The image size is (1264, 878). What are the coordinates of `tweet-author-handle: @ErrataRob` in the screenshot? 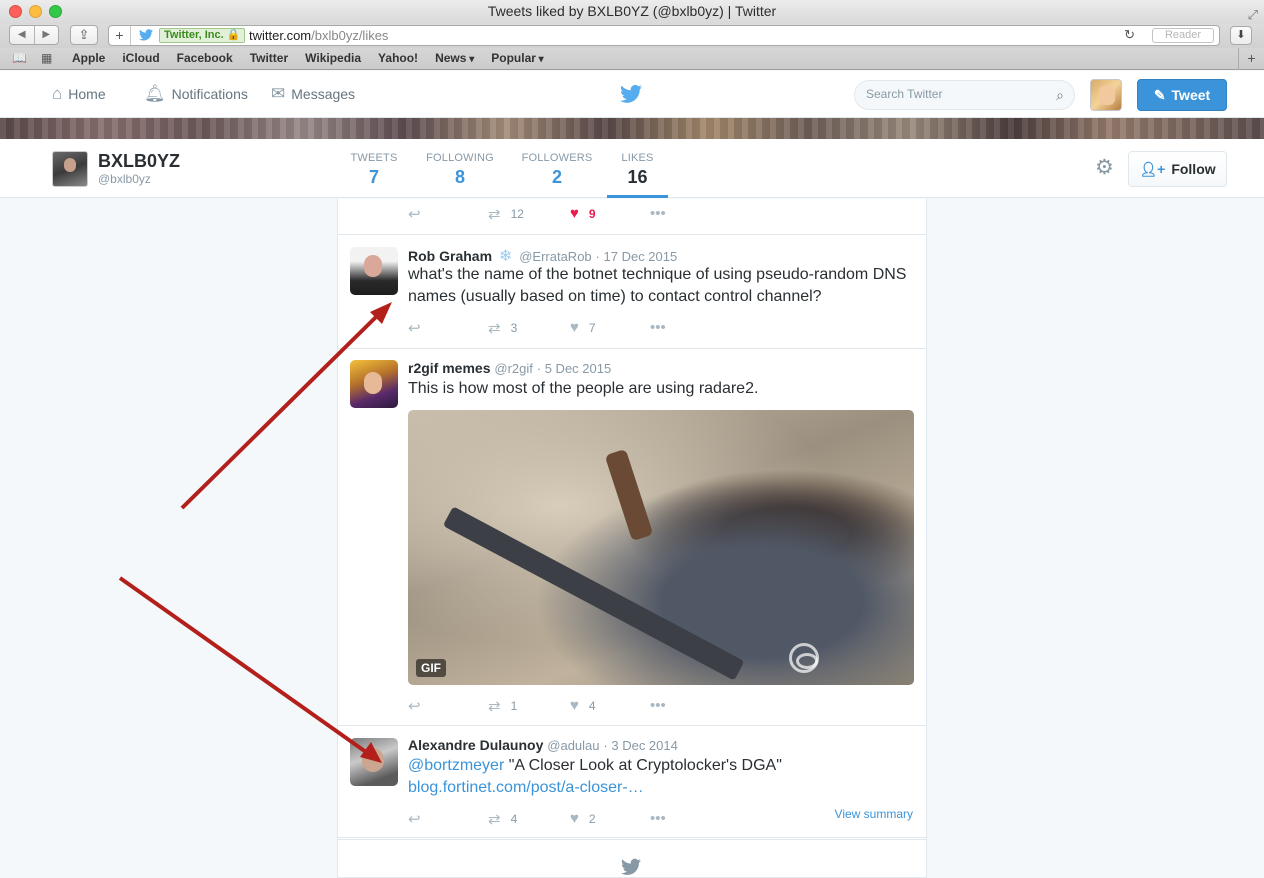 It's located at (555, 256).